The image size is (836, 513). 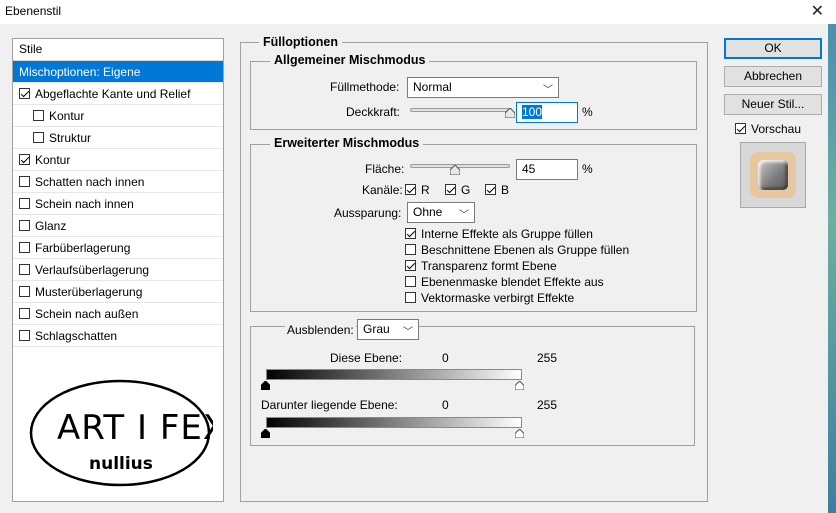 I want to click on style-item: Glanz, so click(x=118, y=226).